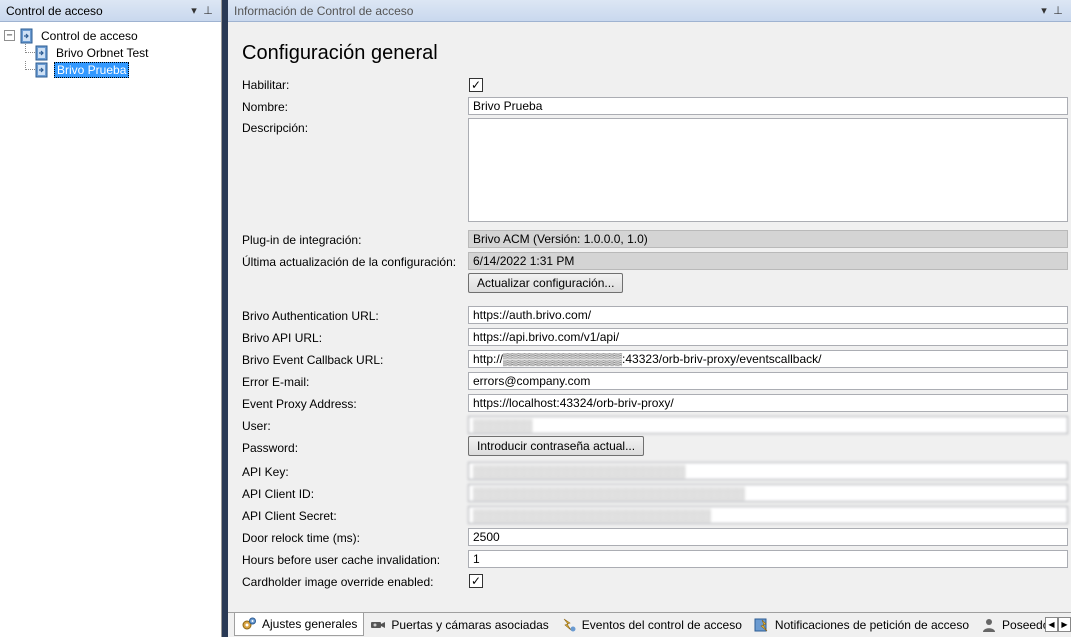  What do you see at coordinates (768, 106) in the screenshot?
I see `nombre-field: Brivo Prueba` at bounding box center [768, 106].